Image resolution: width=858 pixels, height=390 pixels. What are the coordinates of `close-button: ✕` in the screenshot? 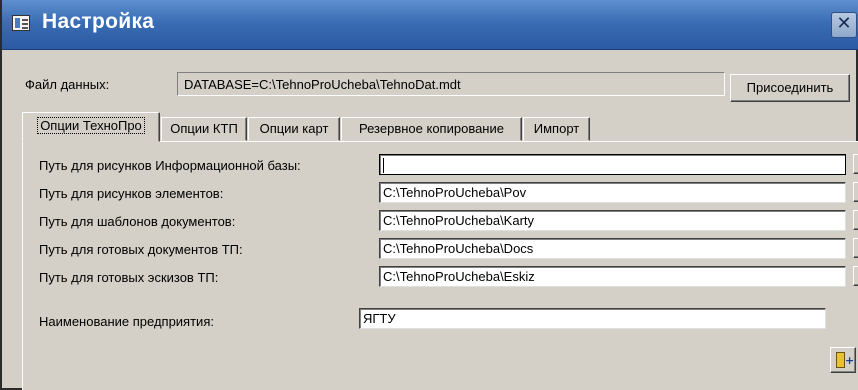 It's located at (844, 25).